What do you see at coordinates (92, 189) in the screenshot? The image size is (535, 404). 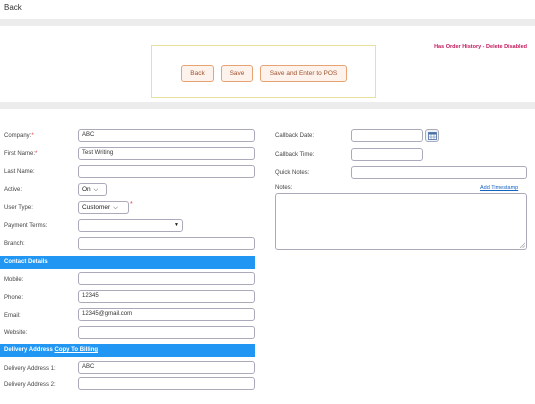 I see `active-select: On ⌵` at bounding box center [92, 189].